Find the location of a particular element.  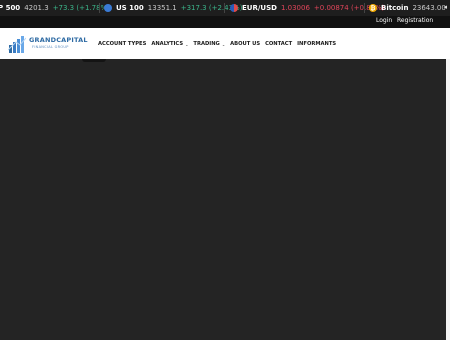

ticker-price: 13351.1 is located at coordinates (162, 8).